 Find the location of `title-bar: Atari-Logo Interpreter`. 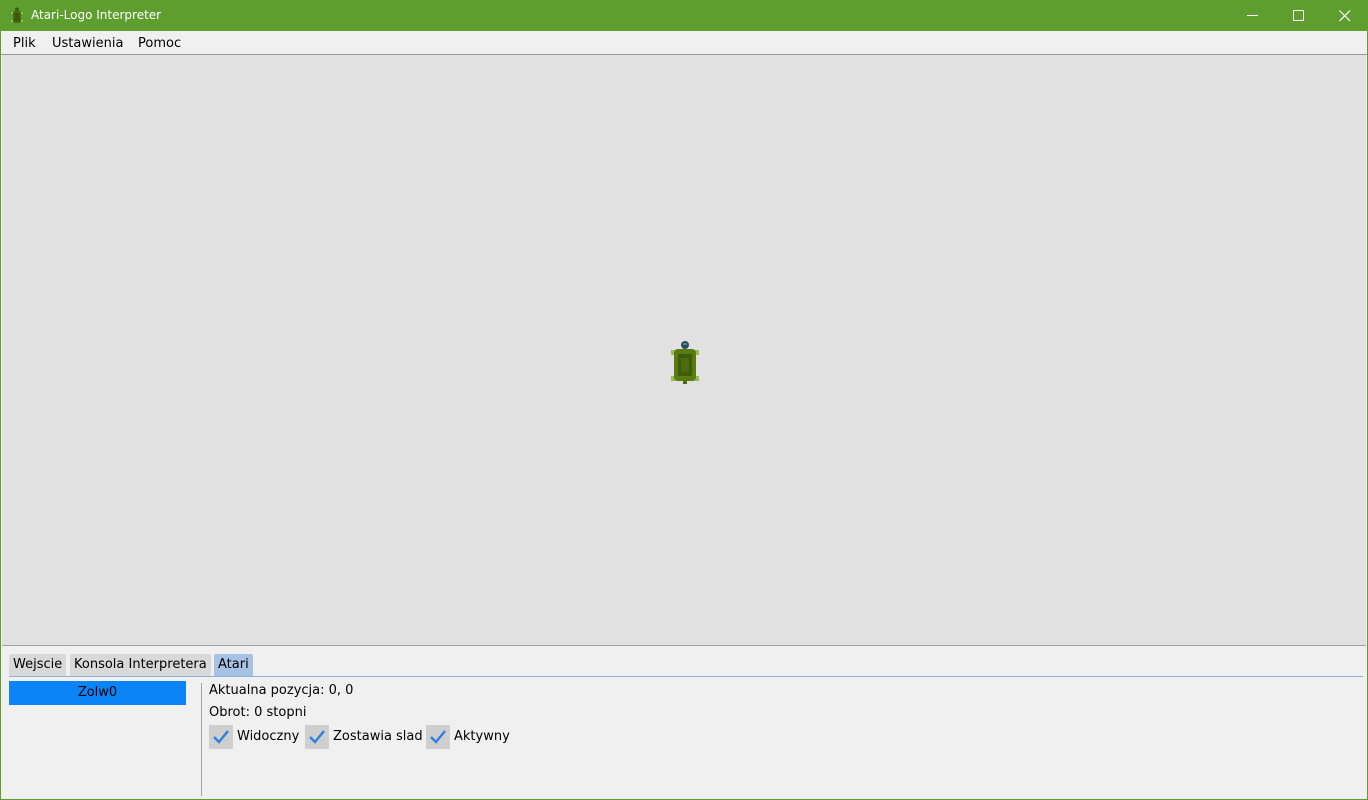

title-bar: Atari-Logo Interpreter is located at coordinates (684, 15).